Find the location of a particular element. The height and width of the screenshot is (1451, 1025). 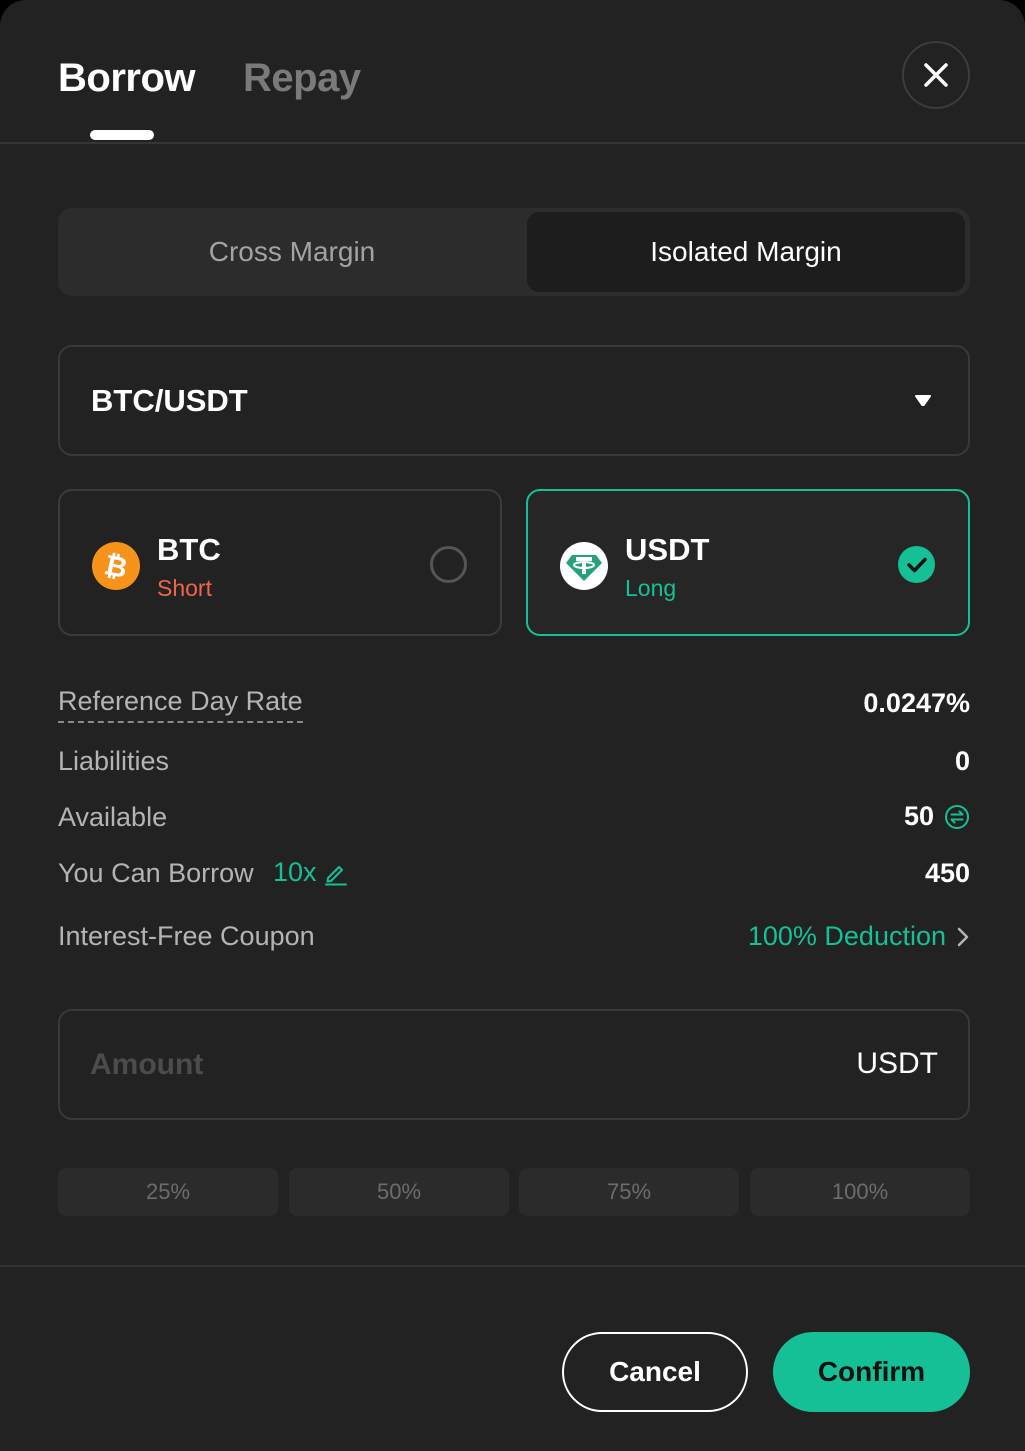

coin-side-long: Long is located at coordinates (650, 588).